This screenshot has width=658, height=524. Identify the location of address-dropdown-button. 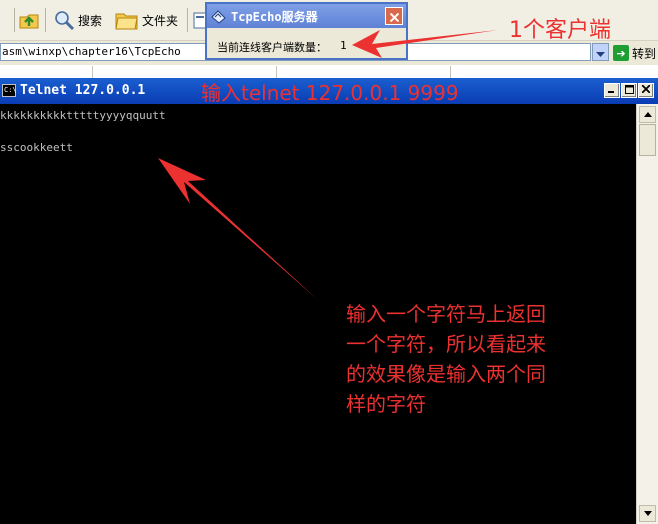
(600, 52).